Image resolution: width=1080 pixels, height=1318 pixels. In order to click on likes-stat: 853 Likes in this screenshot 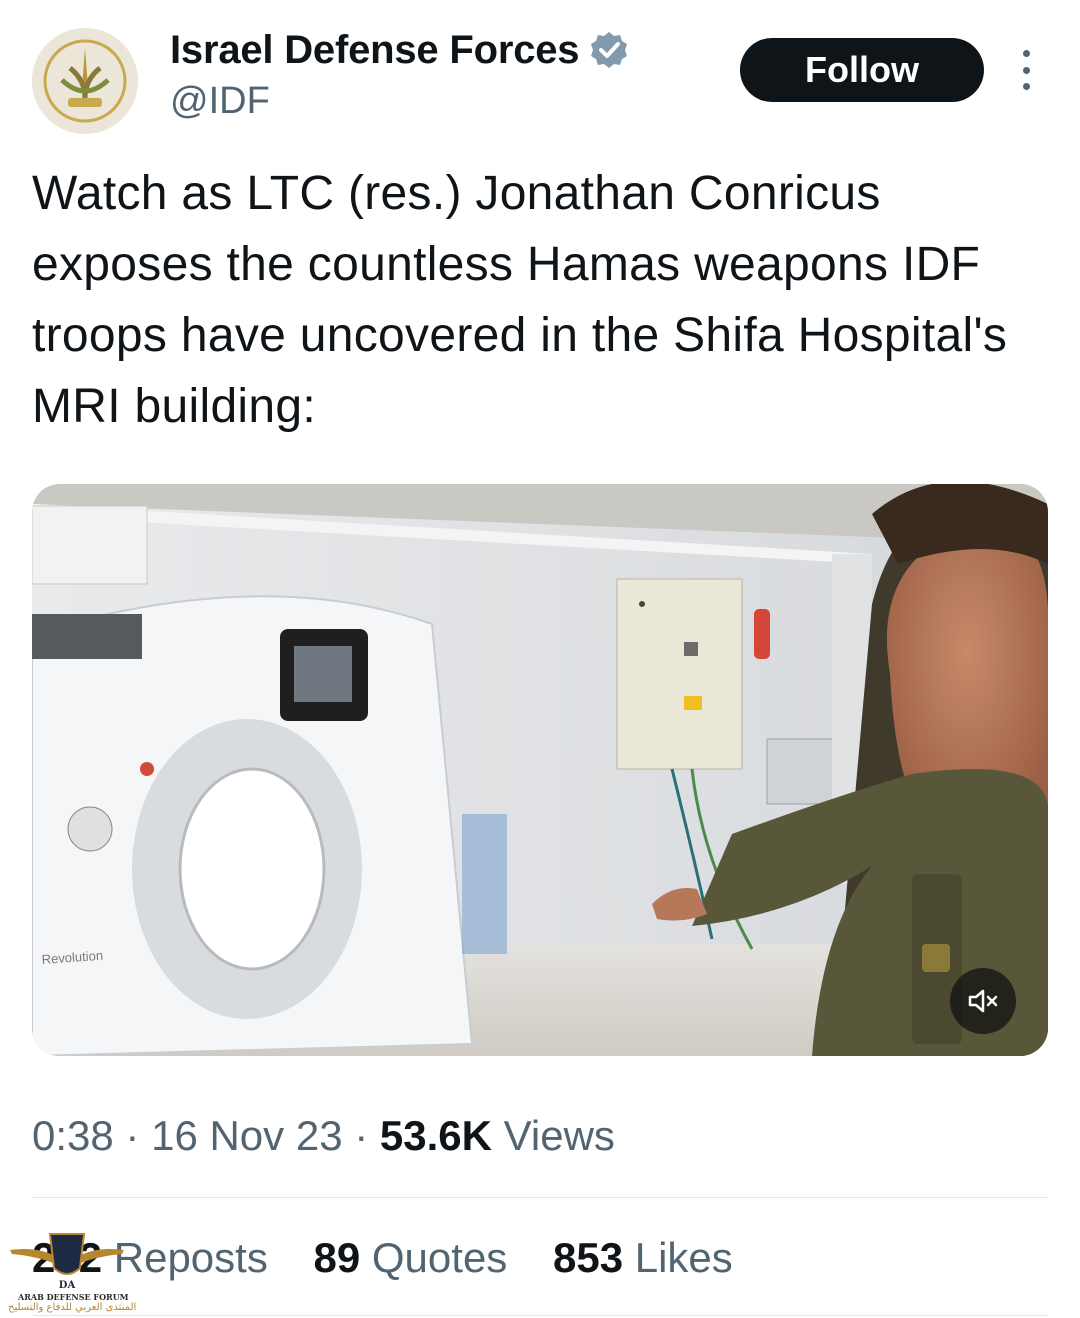, I will do `click(643, 1257)`.